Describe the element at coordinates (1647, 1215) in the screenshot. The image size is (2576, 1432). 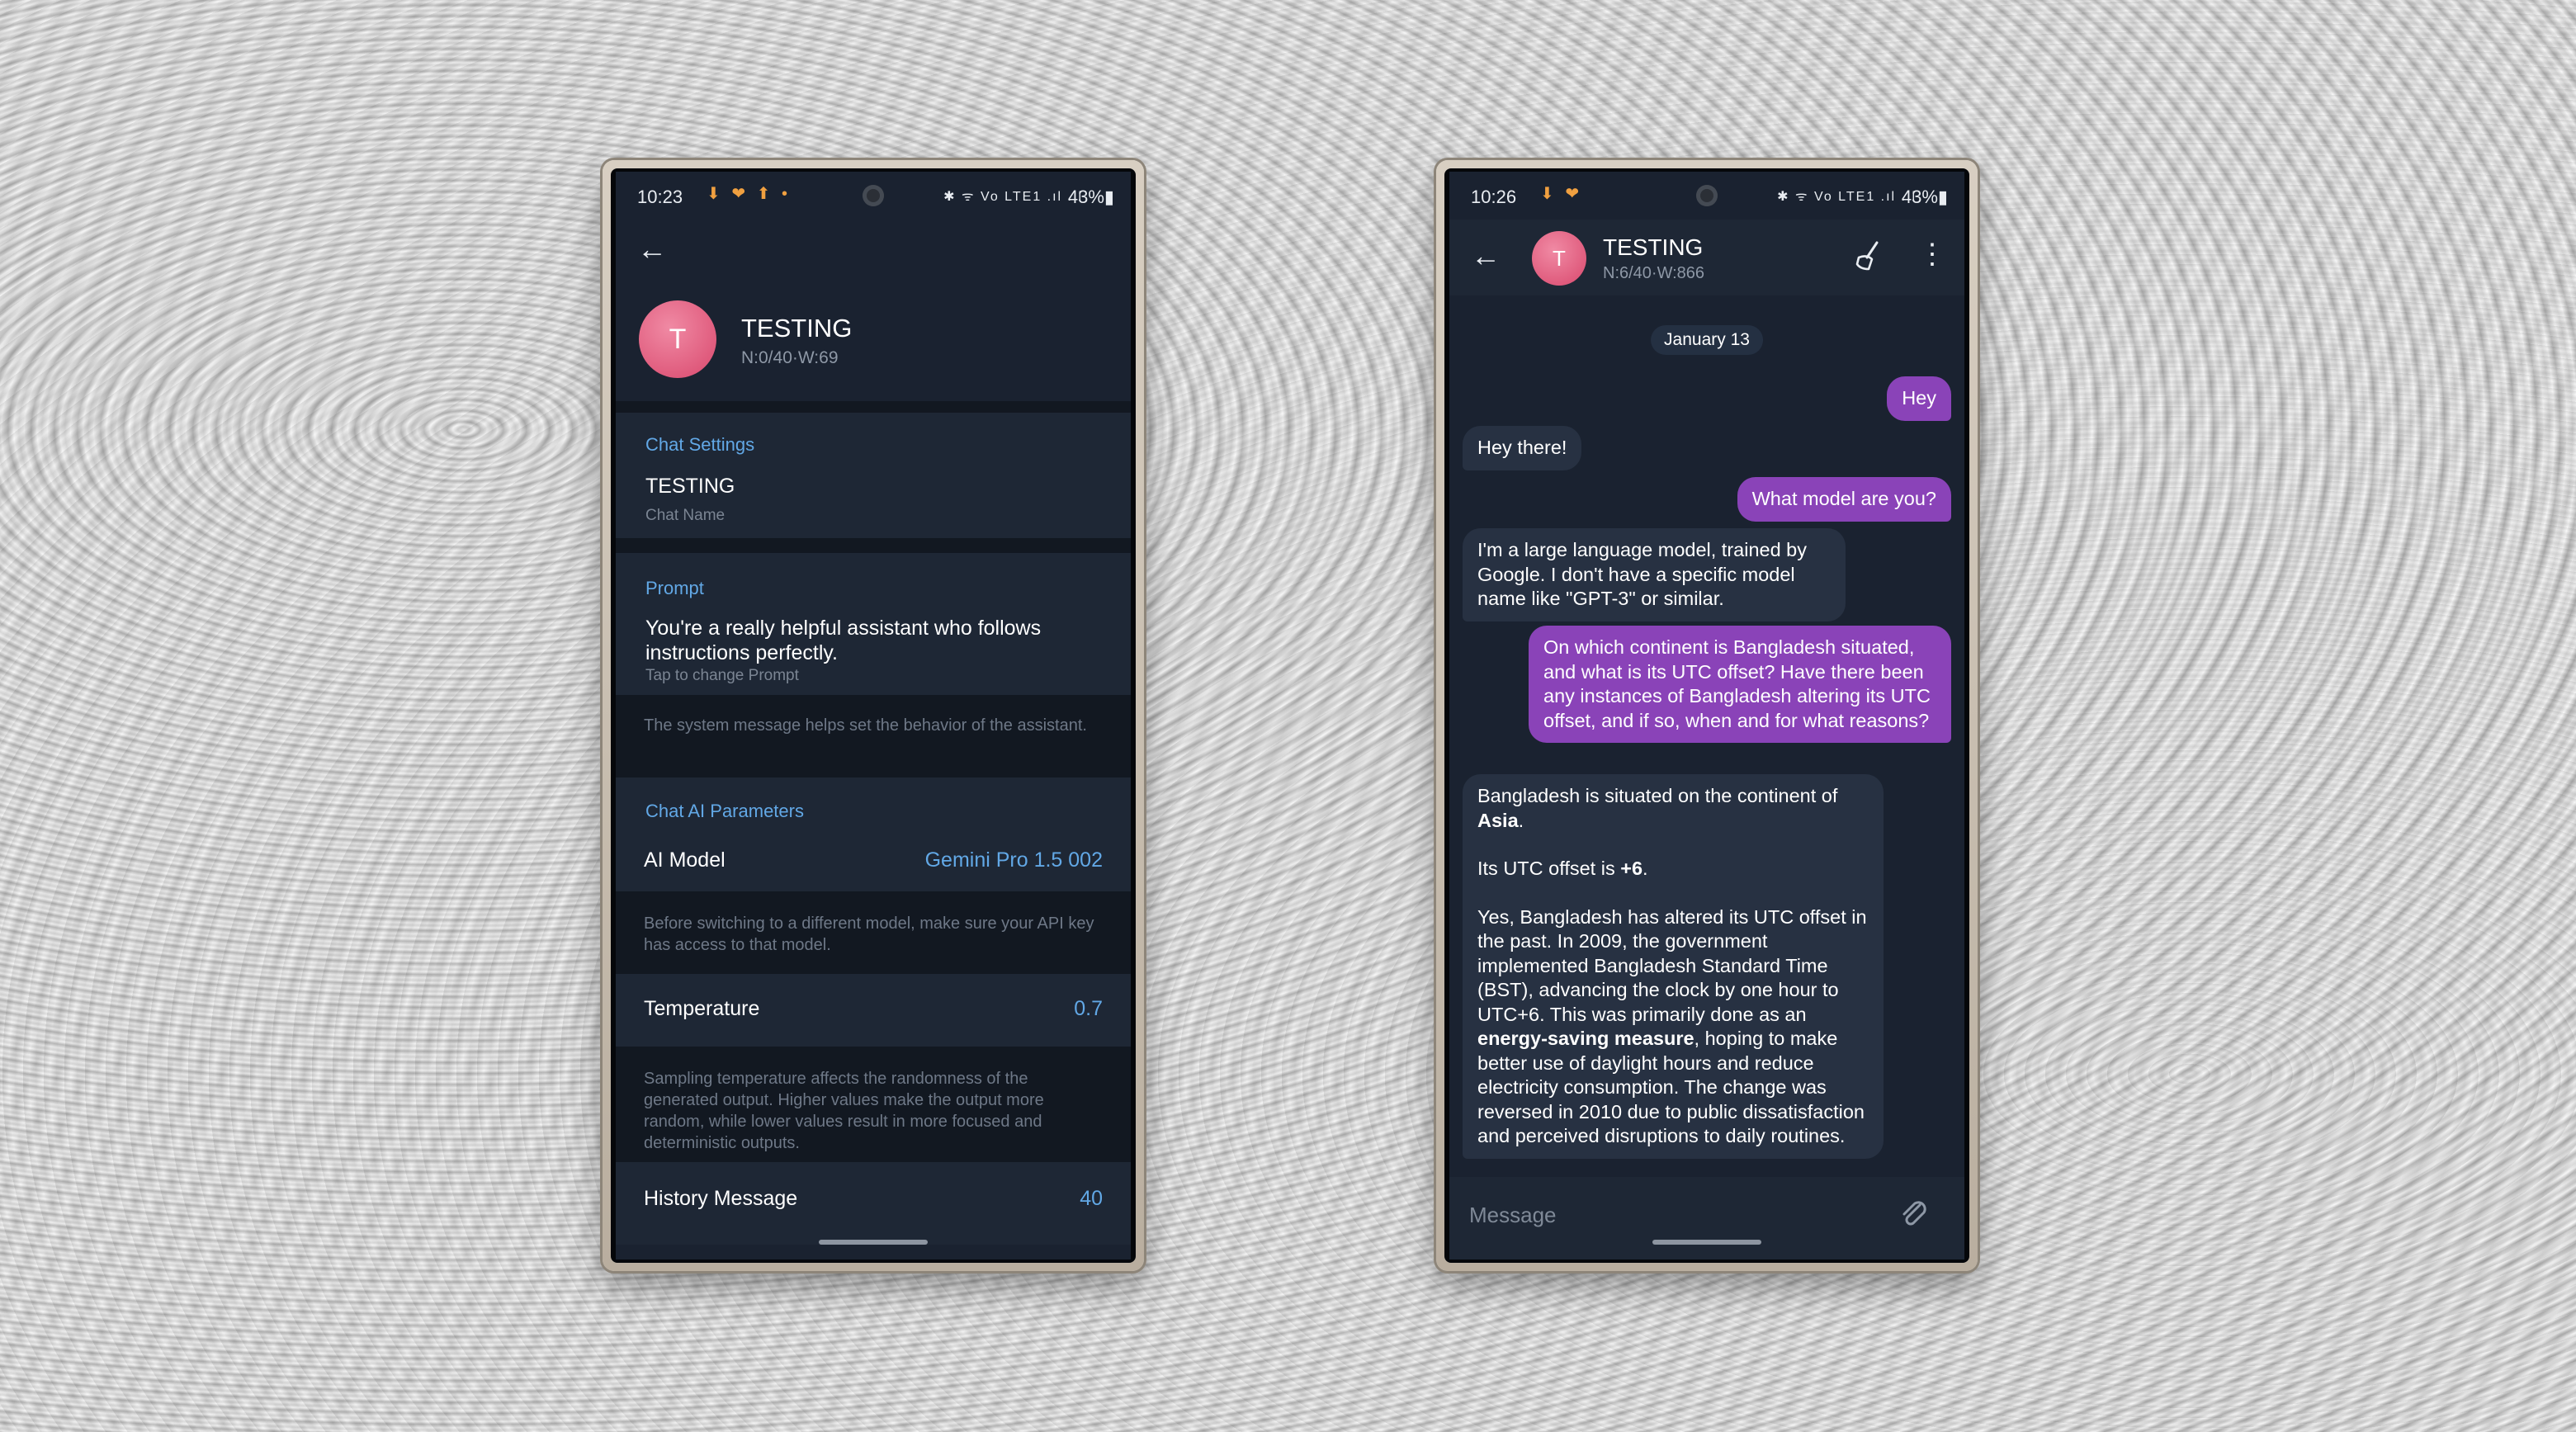
I see `message-input` at that location.